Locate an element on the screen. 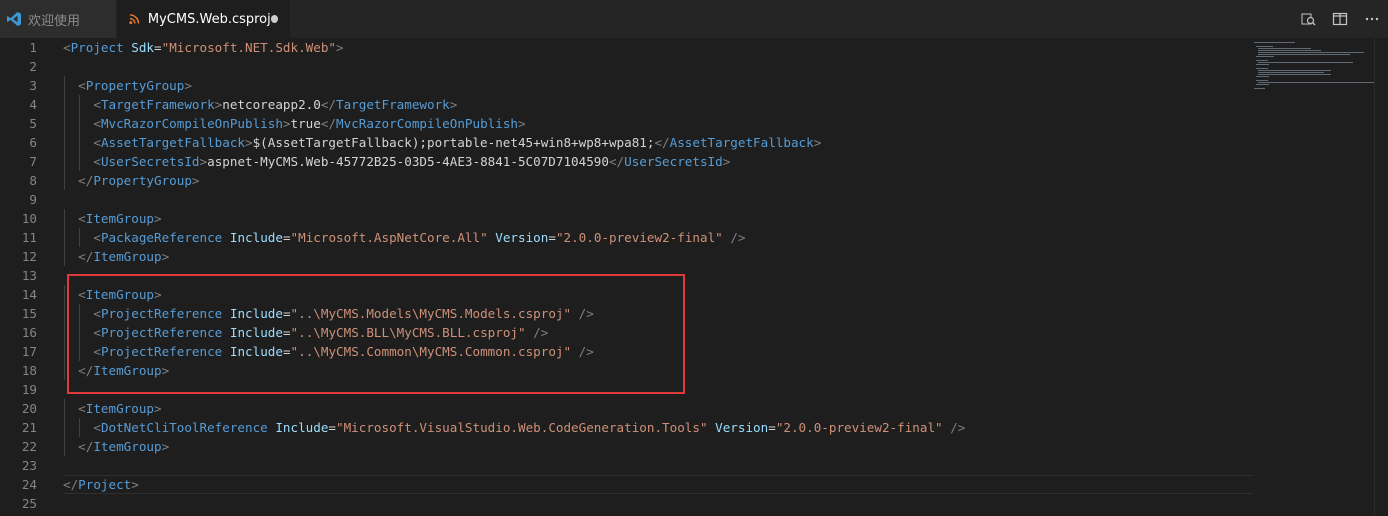  line-number: 20 is located at coordinates (29, 408).